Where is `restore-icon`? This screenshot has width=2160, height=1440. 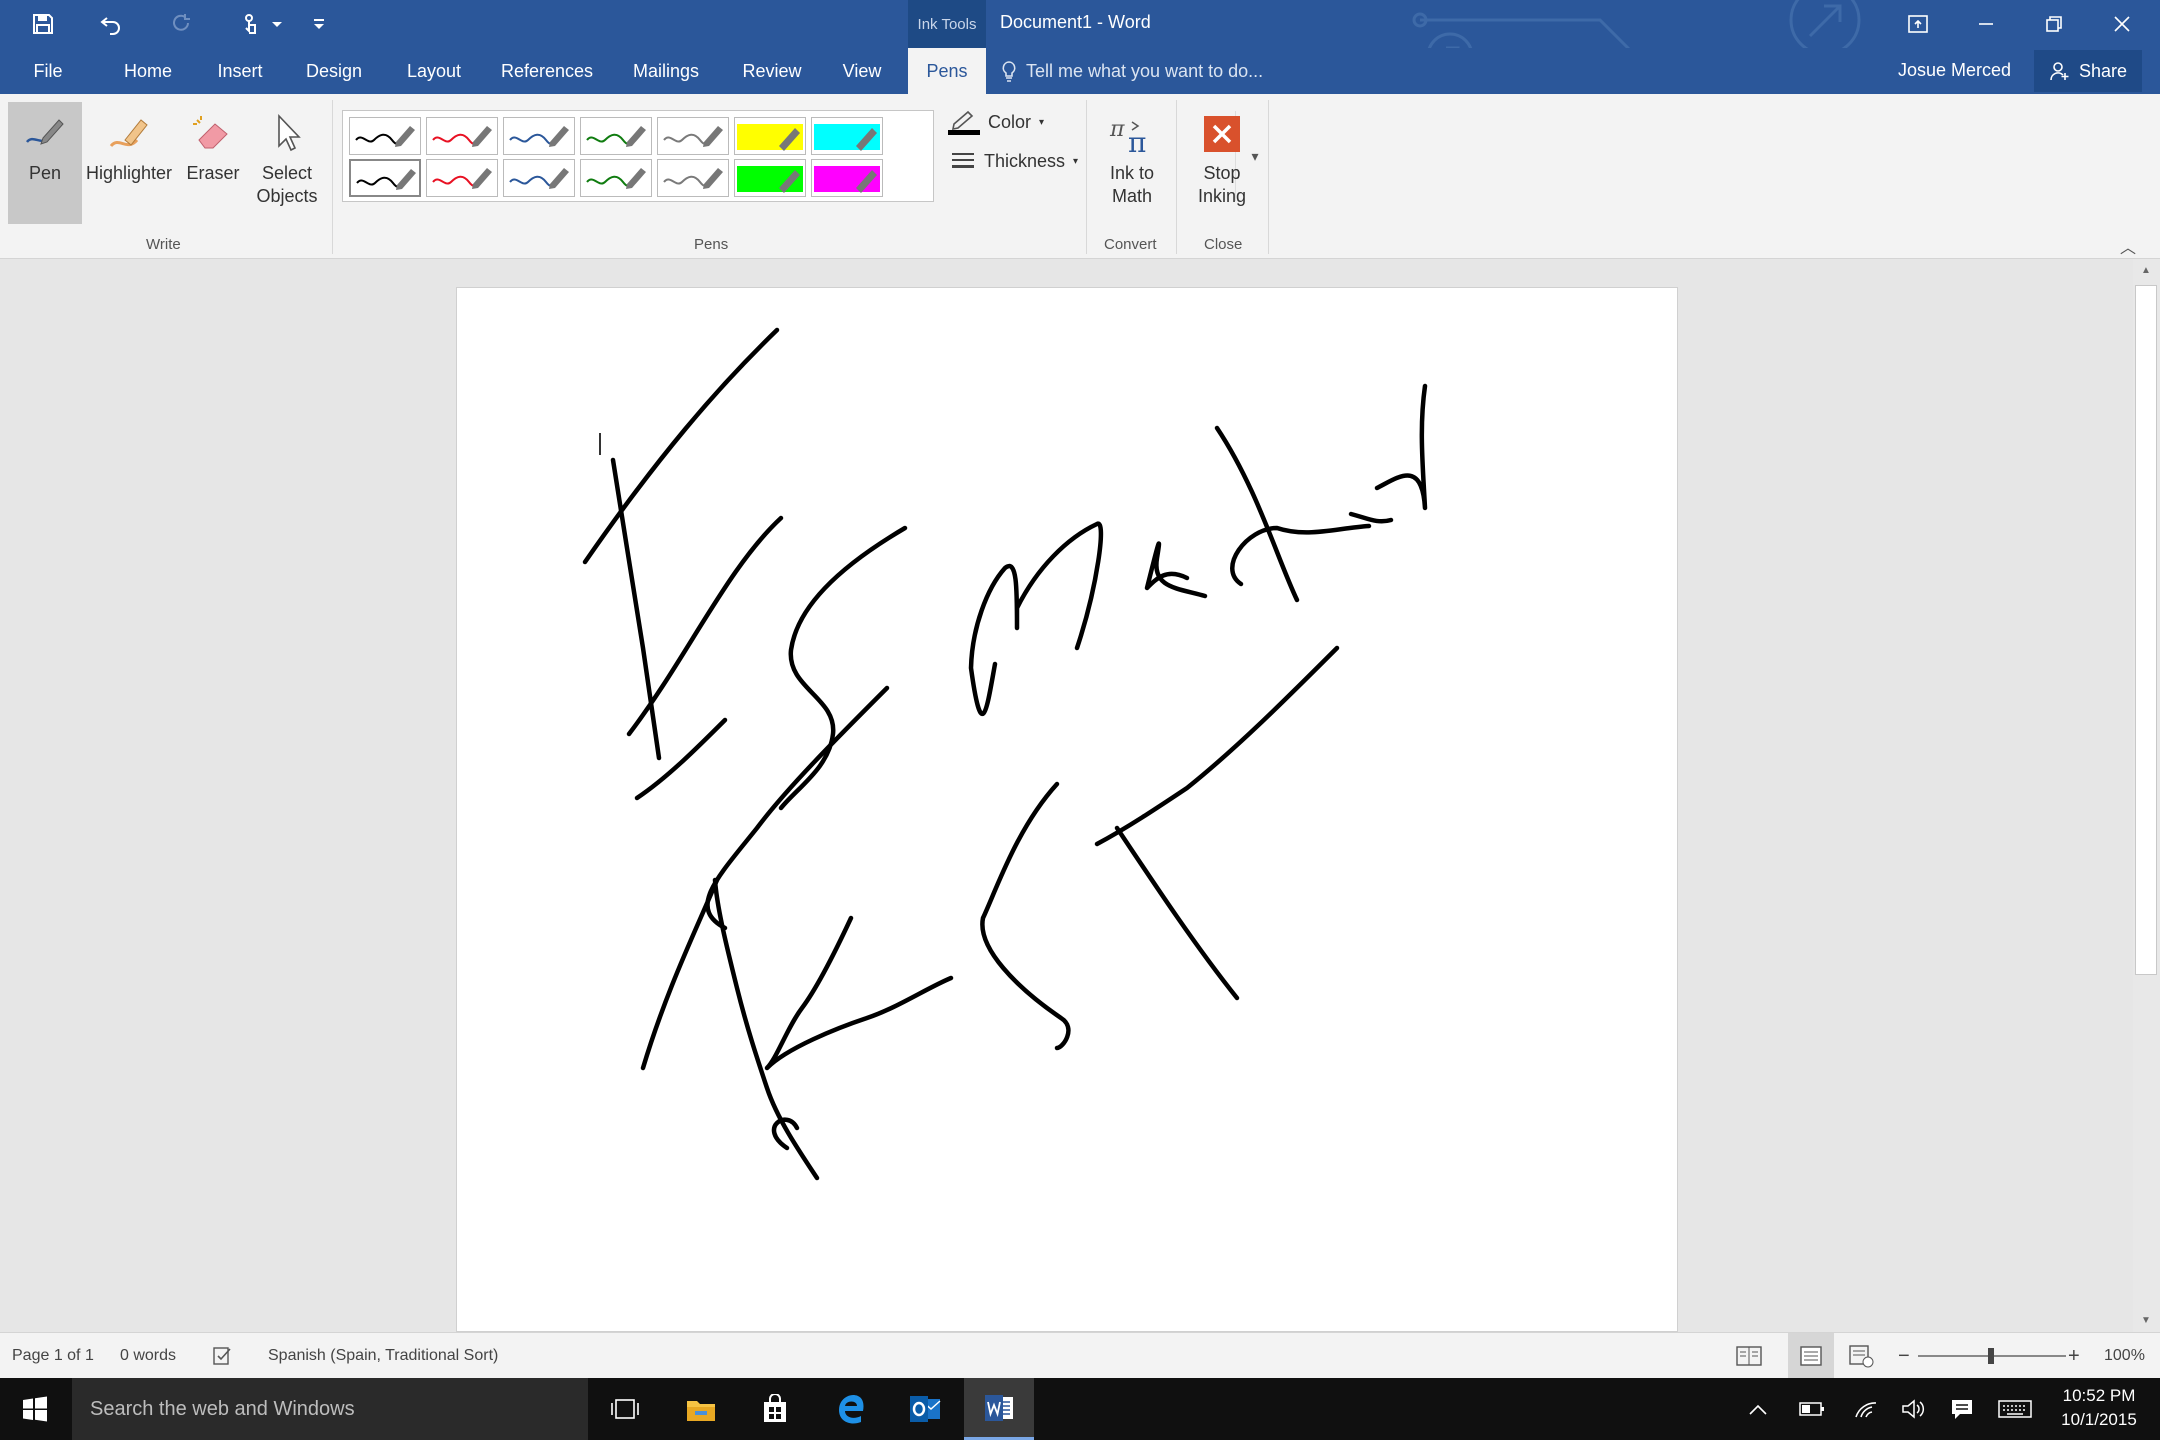
restore-icon is located at coordinates (2054, 24).